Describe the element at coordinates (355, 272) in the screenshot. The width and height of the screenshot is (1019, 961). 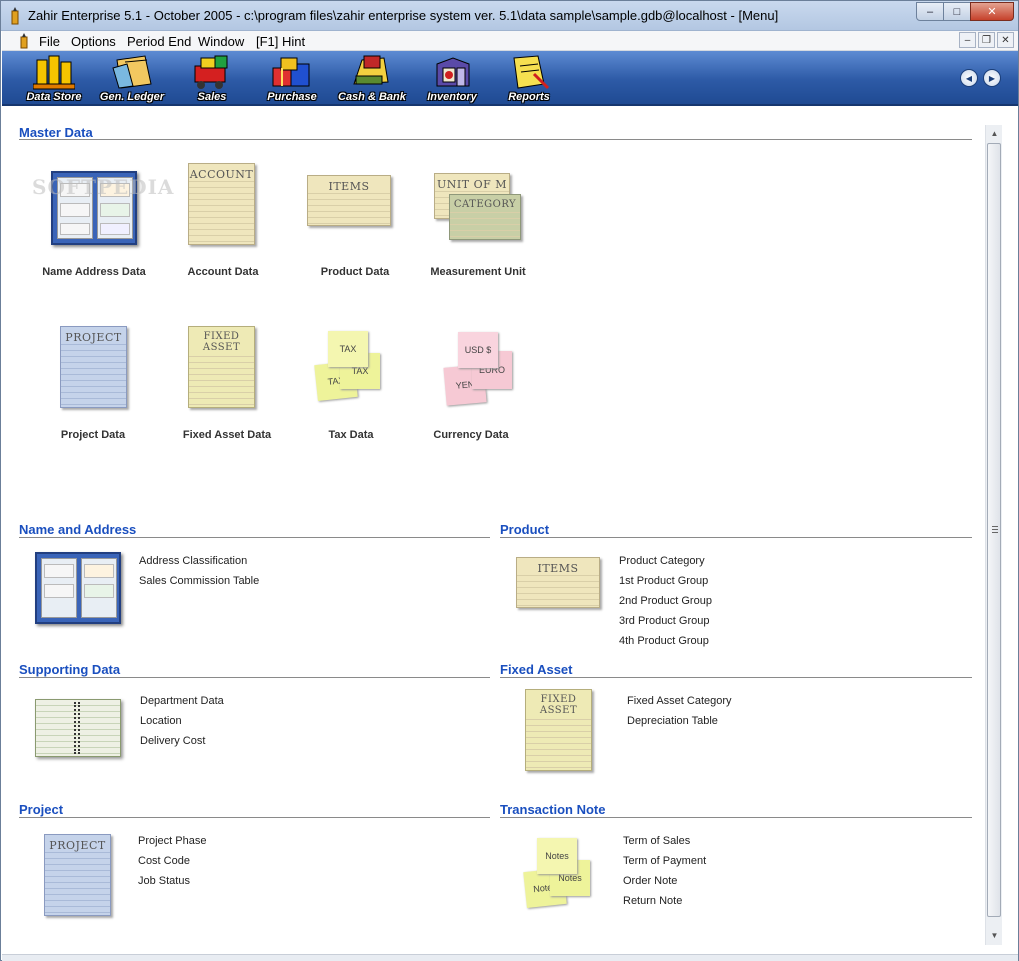
I see `tile-label: Product Data` at that location.